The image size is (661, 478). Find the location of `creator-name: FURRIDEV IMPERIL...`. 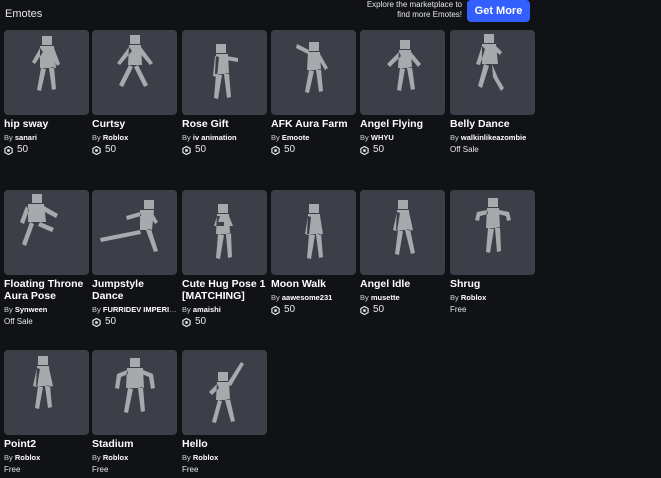

creator-name: FURRIDEV IMPERIL... is located at coordinates (140, 309).